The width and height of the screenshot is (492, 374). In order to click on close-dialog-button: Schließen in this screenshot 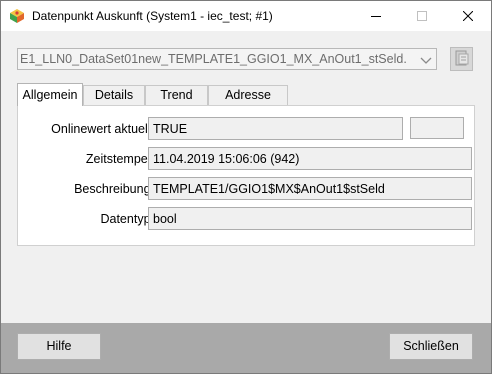, I will do `click(431, 346)`.